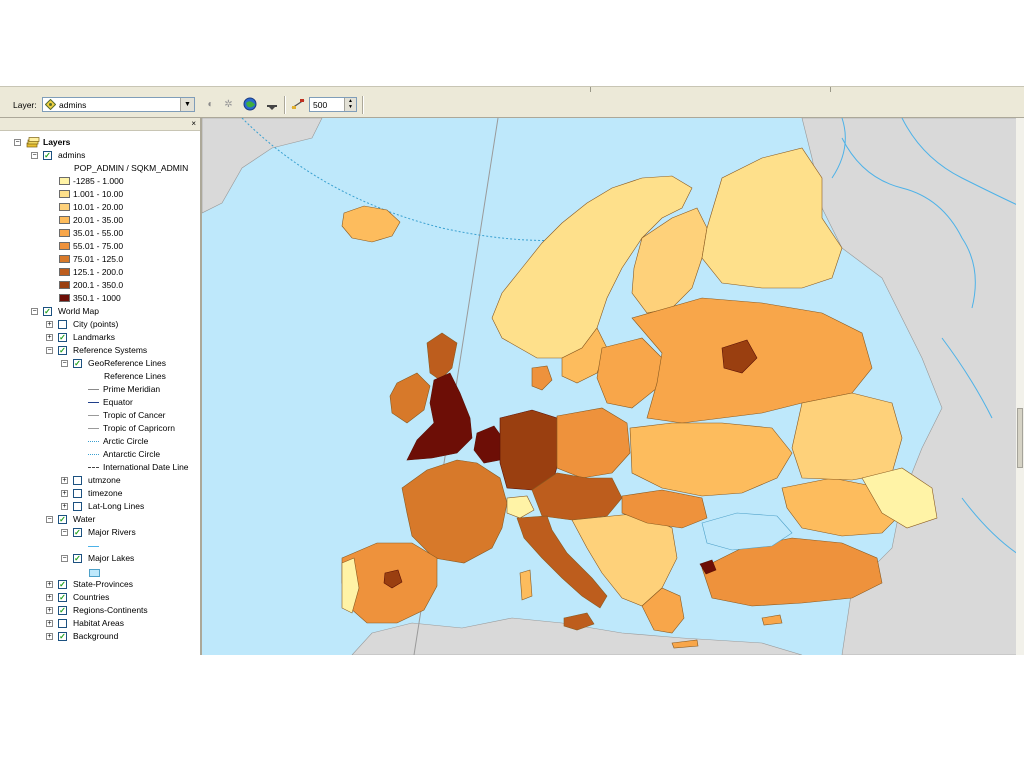  Describe the element at coordinates (228, 104) in the screenshot. I see `brightness-icon: ✲` at that location.